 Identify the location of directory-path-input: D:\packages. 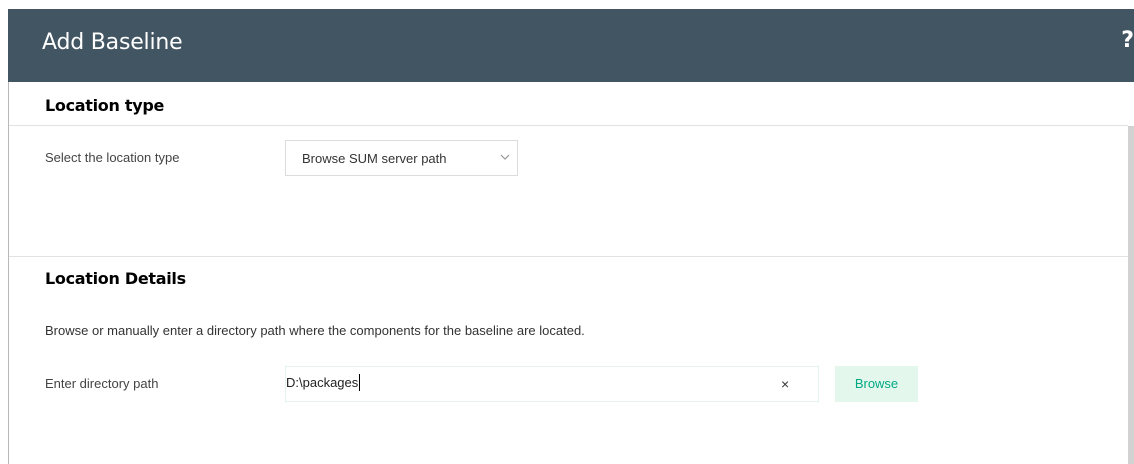
(323, 382).